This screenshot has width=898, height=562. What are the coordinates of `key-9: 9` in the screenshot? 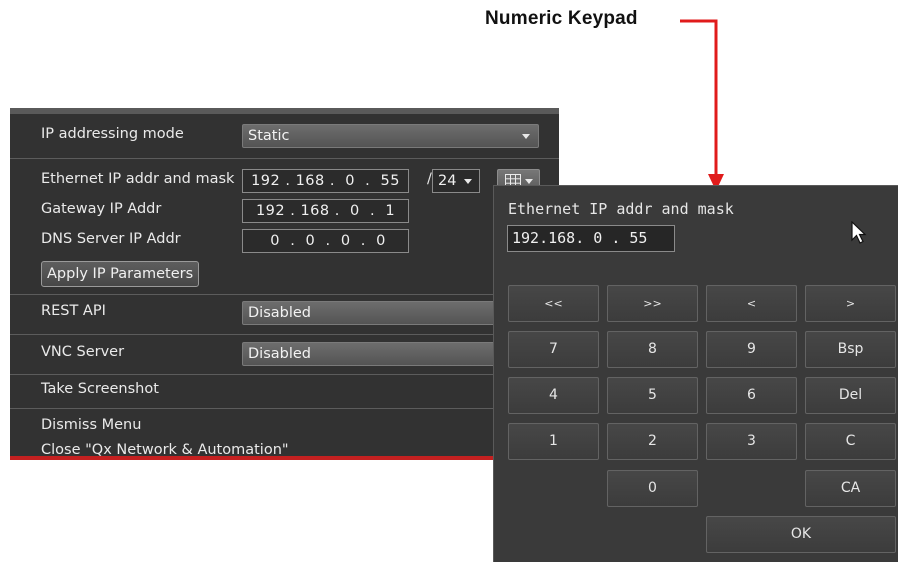 It's located at (751, 349).